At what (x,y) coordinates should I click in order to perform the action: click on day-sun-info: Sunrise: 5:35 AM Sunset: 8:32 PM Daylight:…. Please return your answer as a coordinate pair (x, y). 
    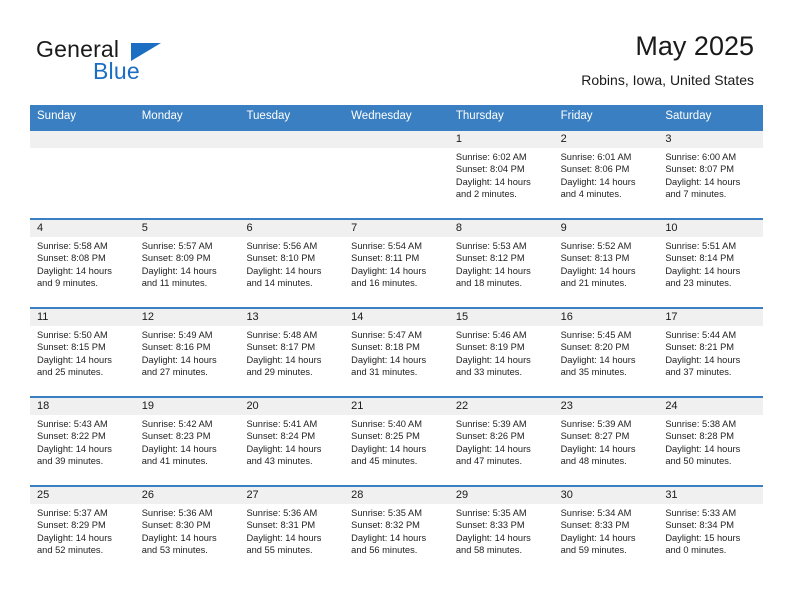
    Looking at the image, I should click on (396, 530).